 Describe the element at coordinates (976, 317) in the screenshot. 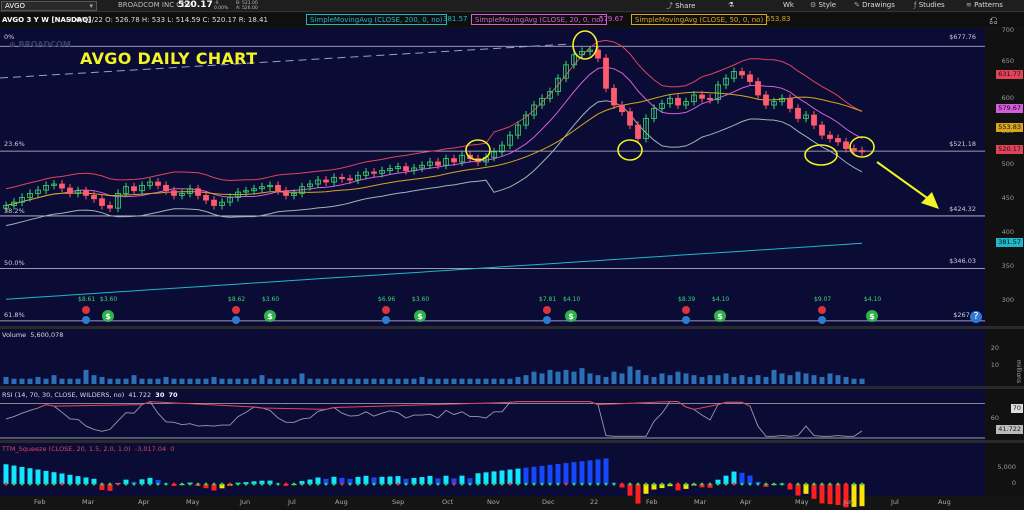

I see `help-icon: ?` at that location.